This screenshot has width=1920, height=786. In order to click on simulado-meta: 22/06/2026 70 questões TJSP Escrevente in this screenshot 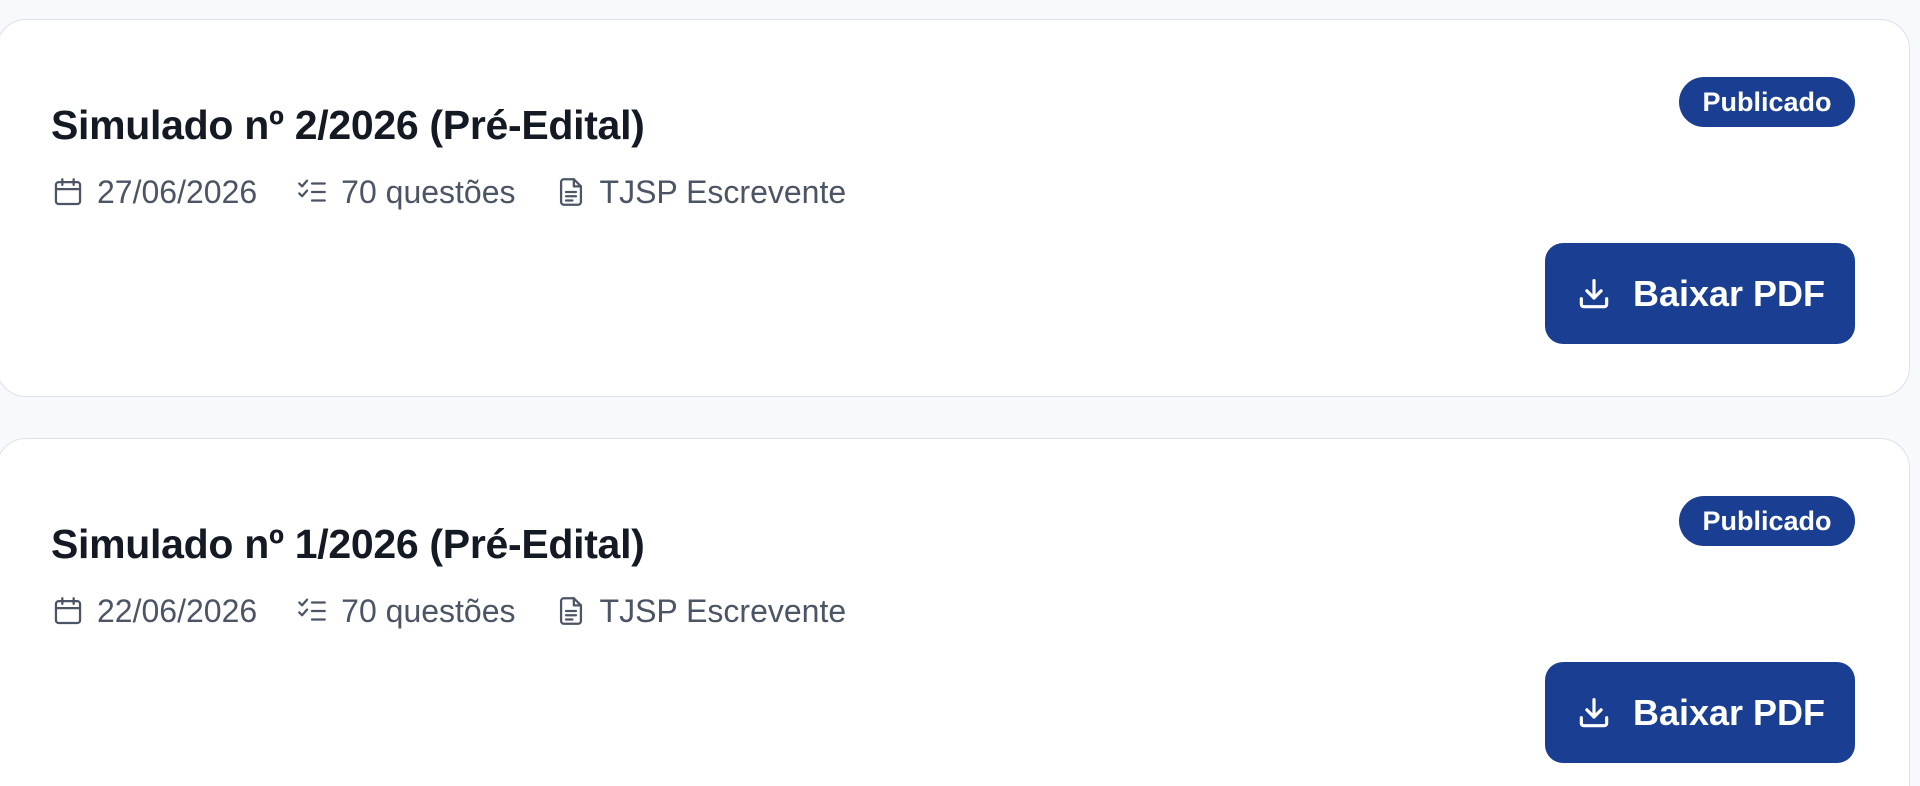, I will do `click(448, 611)`.